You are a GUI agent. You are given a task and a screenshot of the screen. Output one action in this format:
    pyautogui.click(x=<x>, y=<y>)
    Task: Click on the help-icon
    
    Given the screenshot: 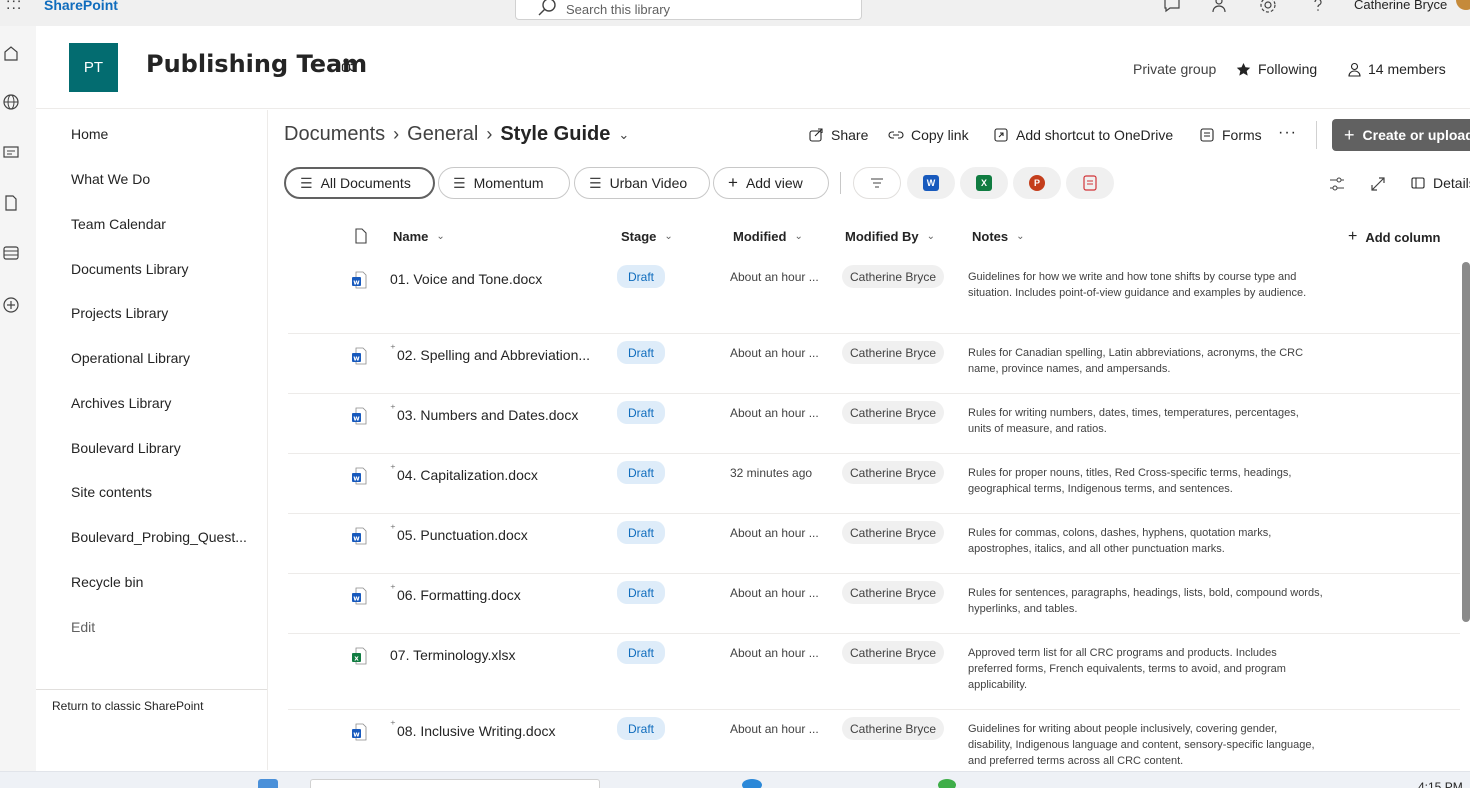 What is the action you would take?
    pyautogui.click(x=1318, y=7)
    